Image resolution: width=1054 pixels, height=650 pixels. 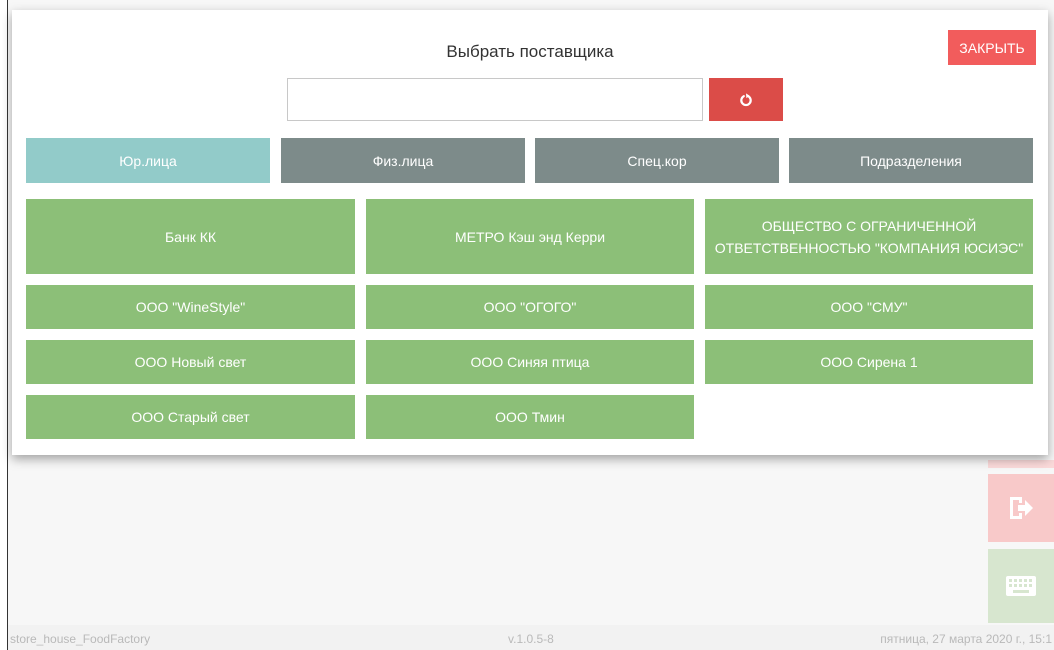 I want to click on supplier-button: ООО Новый свет, so click(x=190, y=362).